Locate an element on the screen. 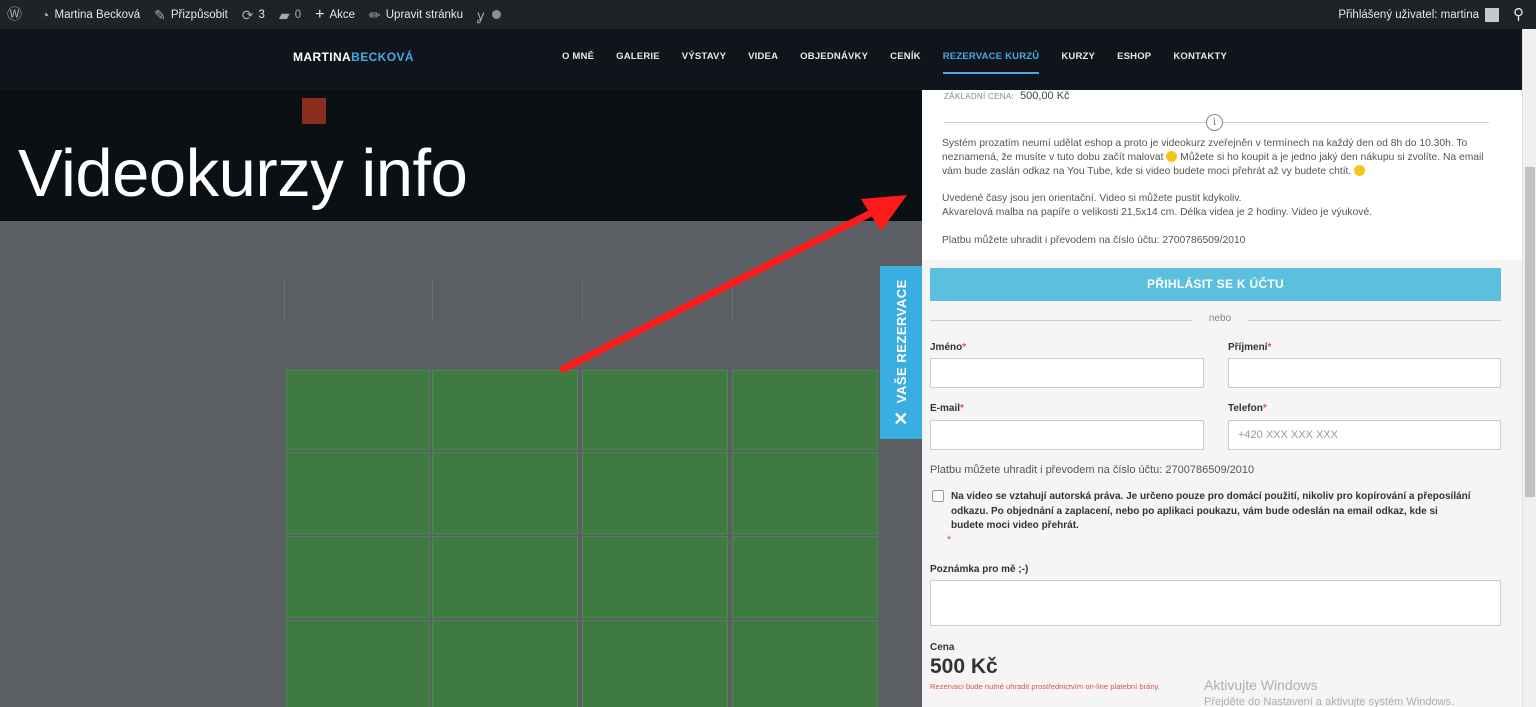  customize-link: ✎ Přizpůsobit is located at coordinates (191, 14).